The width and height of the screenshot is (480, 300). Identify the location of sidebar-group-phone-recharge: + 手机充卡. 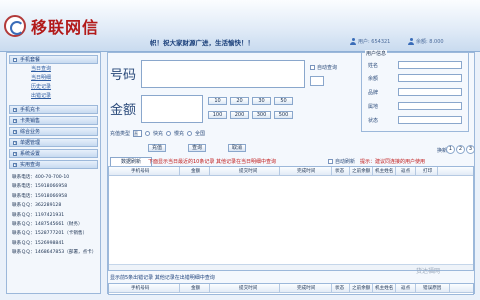
(53, 109).